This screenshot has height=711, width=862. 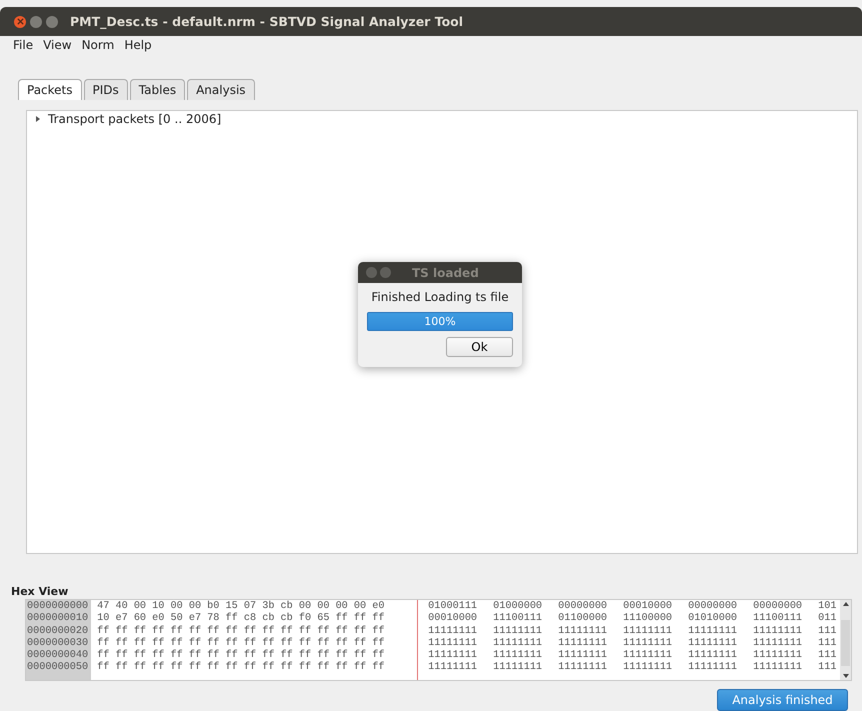 I want to click on tab: Tables, so click(x=158, y=89).